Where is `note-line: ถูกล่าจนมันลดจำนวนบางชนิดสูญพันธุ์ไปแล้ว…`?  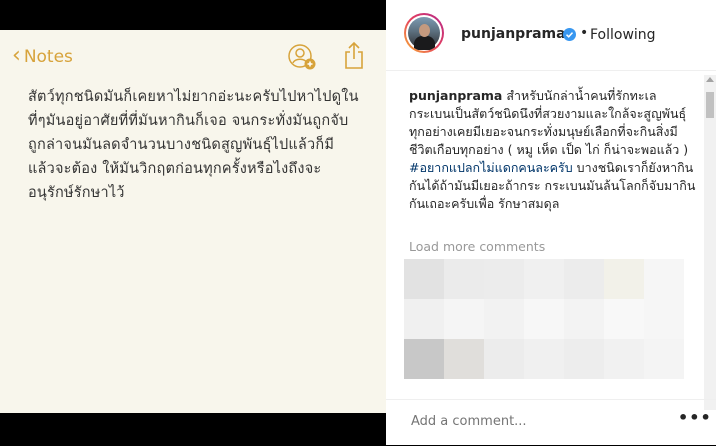 note-line: ถูกล่าจนมันลดจำนวนบางชนิดสูญพันธุ์ไปแล้ว… is located at coordinates (181, 145).